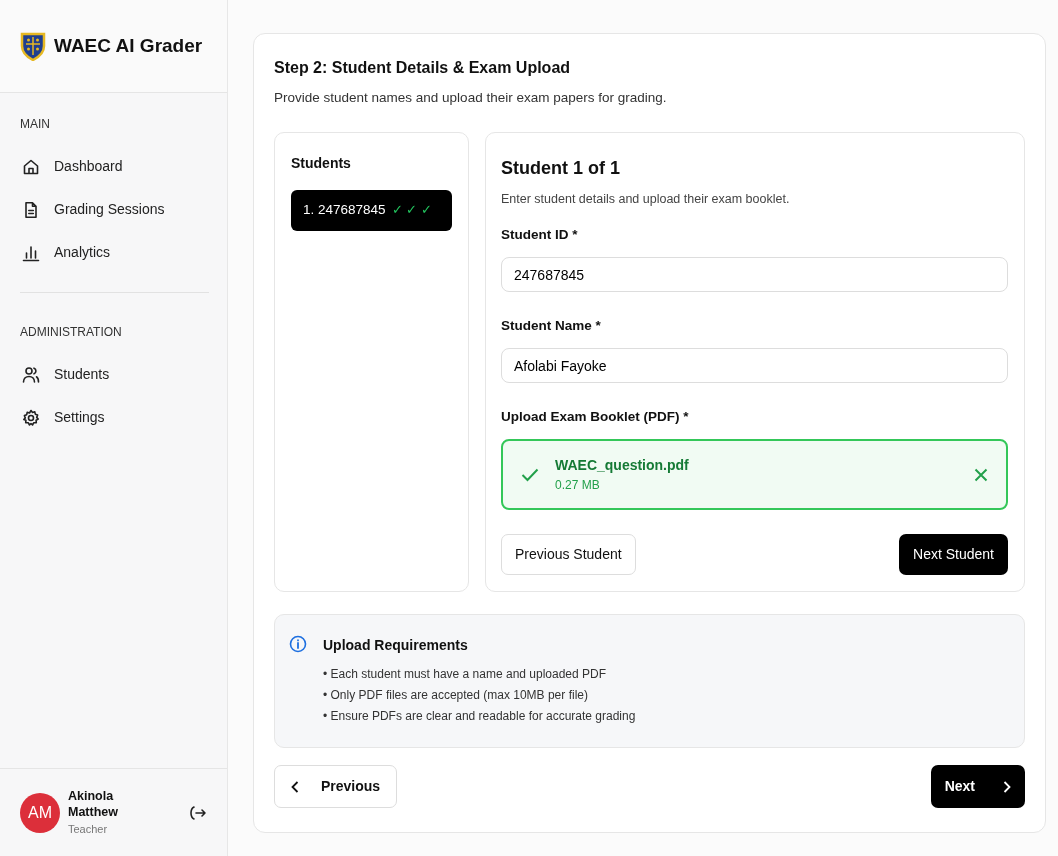 The height and width of the screenshot is (856, 1058). Describe the element at coordinates (456, 696) in the screenshot. I see `requirement-text: • Only PDF files are accepted (max 10MB per file)` at that location.